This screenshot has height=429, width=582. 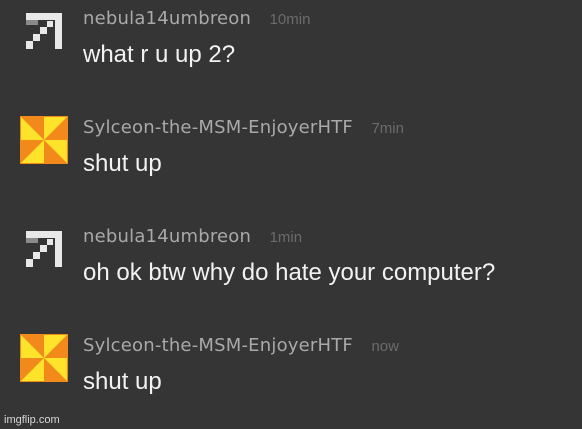 I want to click on message-text: what r u up 2?, so click(x=159, y=54).